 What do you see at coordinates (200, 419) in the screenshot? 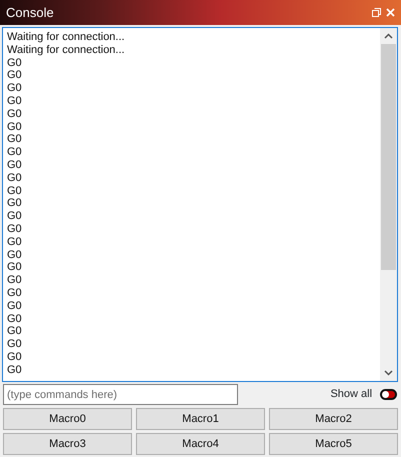
I see `macro-button: Macro1` at bounding box center [200, 419].